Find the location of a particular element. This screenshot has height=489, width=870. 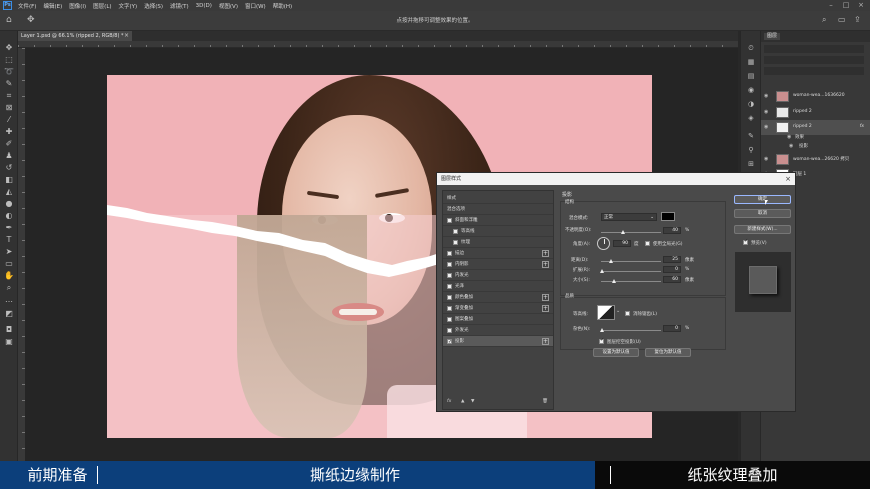

layer-row: ◉ woman-wea...26620 拷贝 is located at coordinates (815, 159).